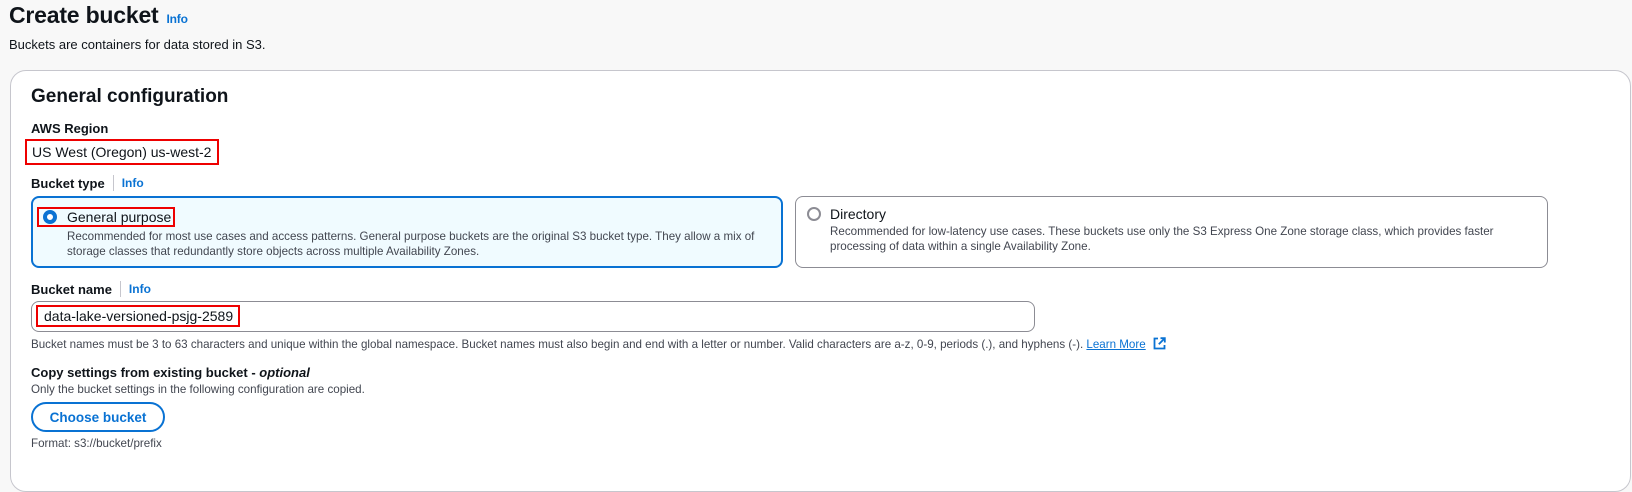  I want to click on learn-more-link: Learn More, so click(1115, 344).